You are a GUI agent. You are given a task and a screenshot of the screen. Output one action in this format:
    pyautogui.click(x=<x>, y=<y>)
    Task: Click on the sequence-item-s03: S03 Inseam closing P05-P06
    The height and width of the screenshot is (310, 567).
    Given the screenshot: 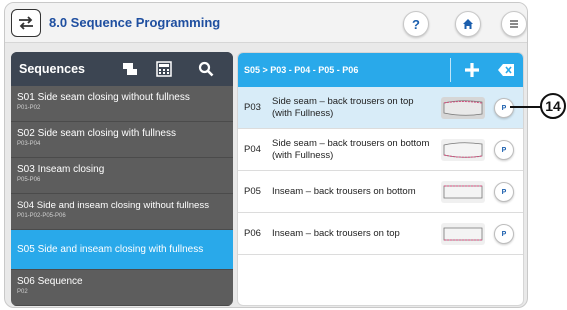 What is the action you would take?
    pyautogui.click(x=122, y=176)
    